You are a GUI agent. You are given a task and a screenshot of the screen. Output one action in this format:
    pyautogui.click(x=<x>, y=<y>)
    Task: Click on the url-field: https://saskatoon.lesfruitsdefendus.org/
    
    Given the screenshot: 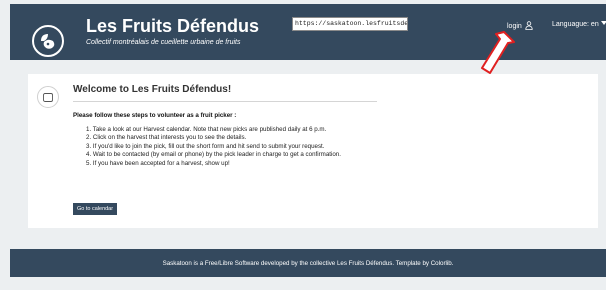 What is the action you would take?
    pyautogui.click(x=350, y=24)
    